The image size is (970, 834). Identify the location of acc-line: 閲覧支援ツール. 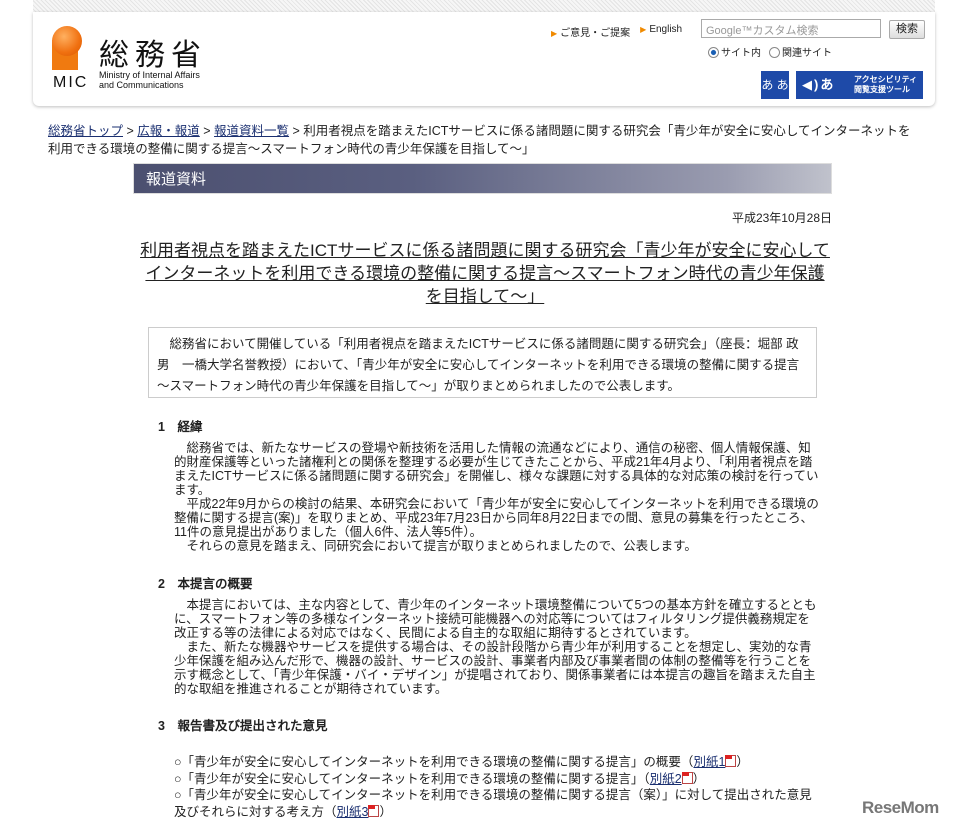
(882, 89).